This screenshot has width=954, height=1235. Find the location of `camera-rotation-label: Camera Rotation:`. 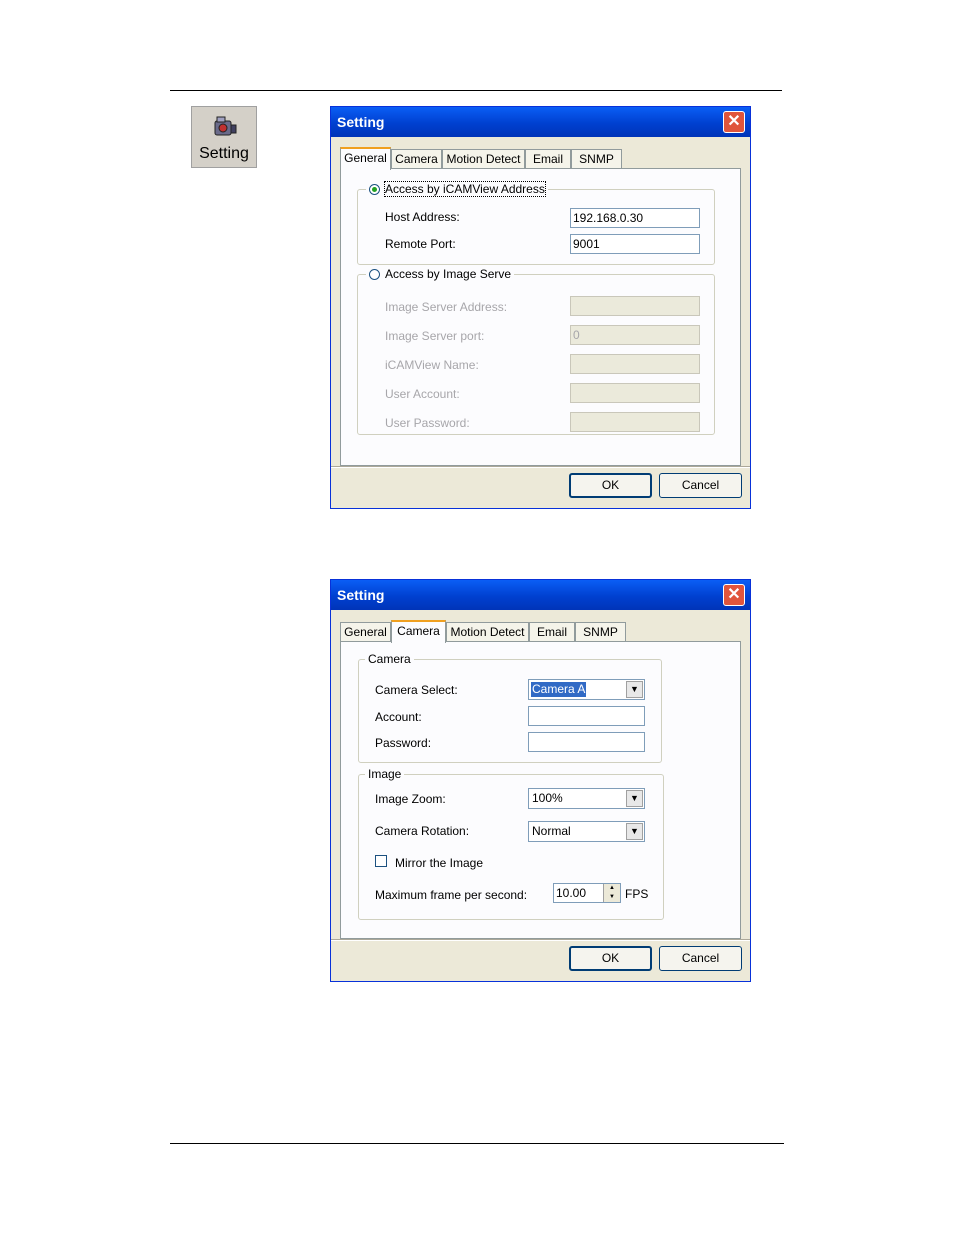

camera-rotation-label: Camera Rotation: is located at coordinates (422, 831).